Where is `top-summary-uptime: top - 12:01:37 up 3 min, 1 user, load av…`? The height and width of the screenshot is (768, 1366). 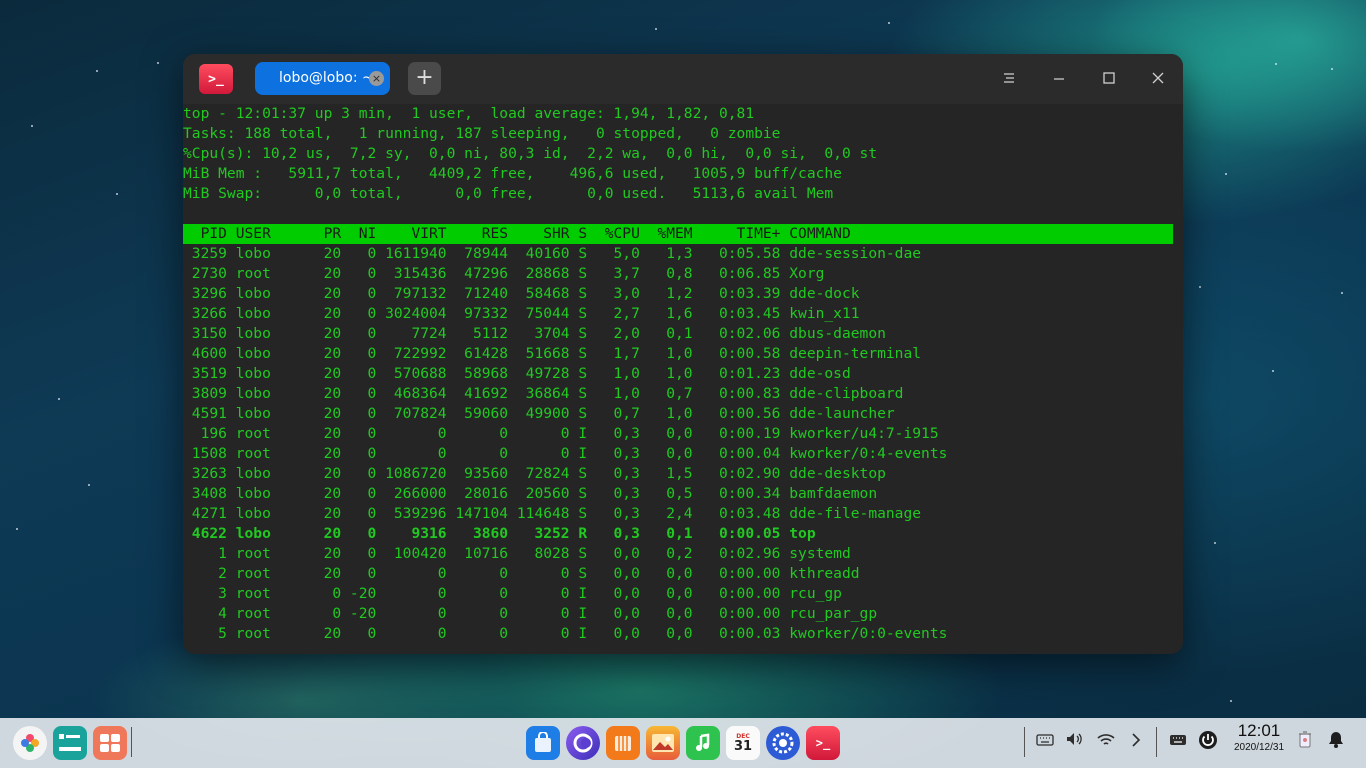
top-summary-uptime: top - 12:01:37 up 3 min, 1 user, load av… is located at coordinates (469, 113).